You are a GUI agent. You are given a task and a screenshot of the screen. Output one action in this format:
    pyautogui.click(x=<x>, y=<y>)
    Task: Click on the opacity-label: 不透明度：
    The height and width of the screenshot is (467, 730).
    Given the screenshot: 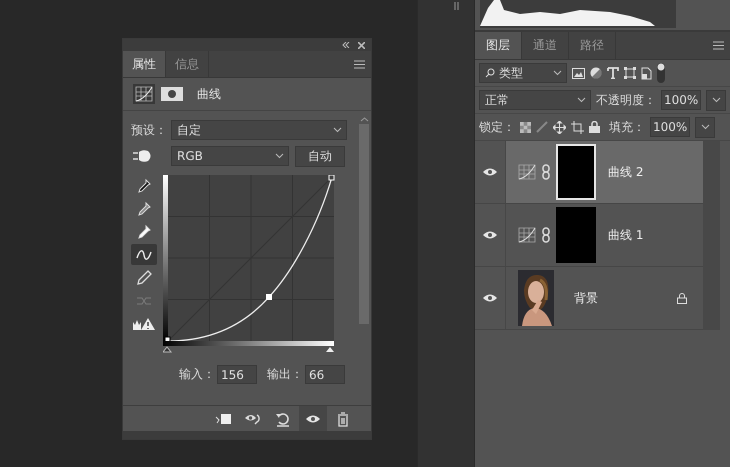 What is the action you would take?
    pyautogui.click(x=626, y=100)
    